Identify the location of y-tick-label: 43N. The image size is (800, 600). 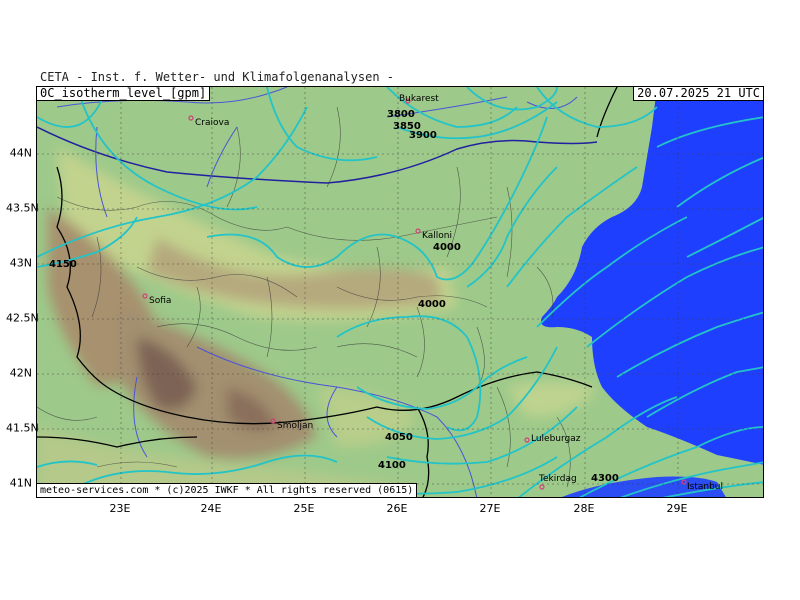
(20, 263).